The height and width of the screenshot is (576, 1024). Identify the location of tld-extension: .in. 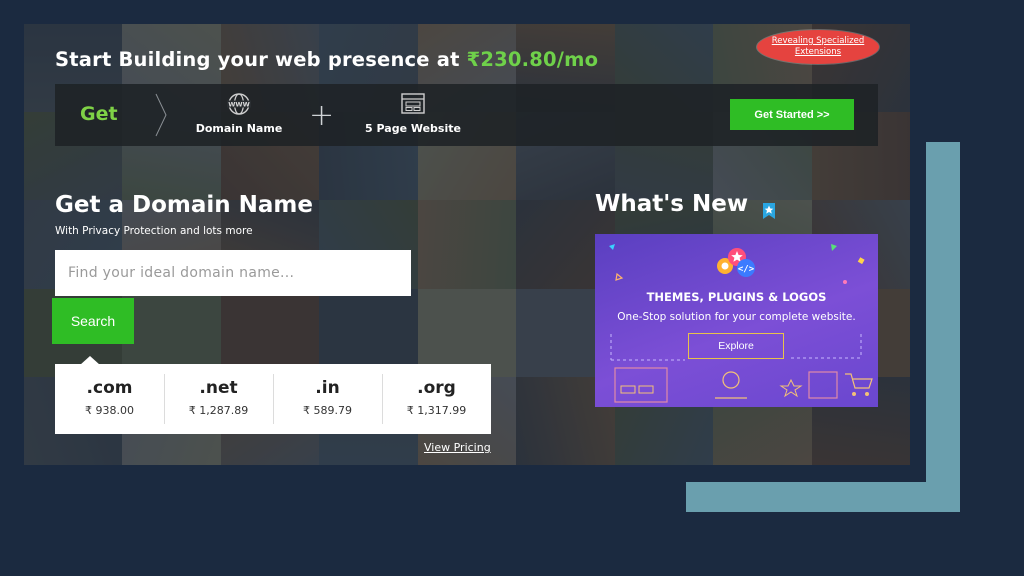
(327, 388).